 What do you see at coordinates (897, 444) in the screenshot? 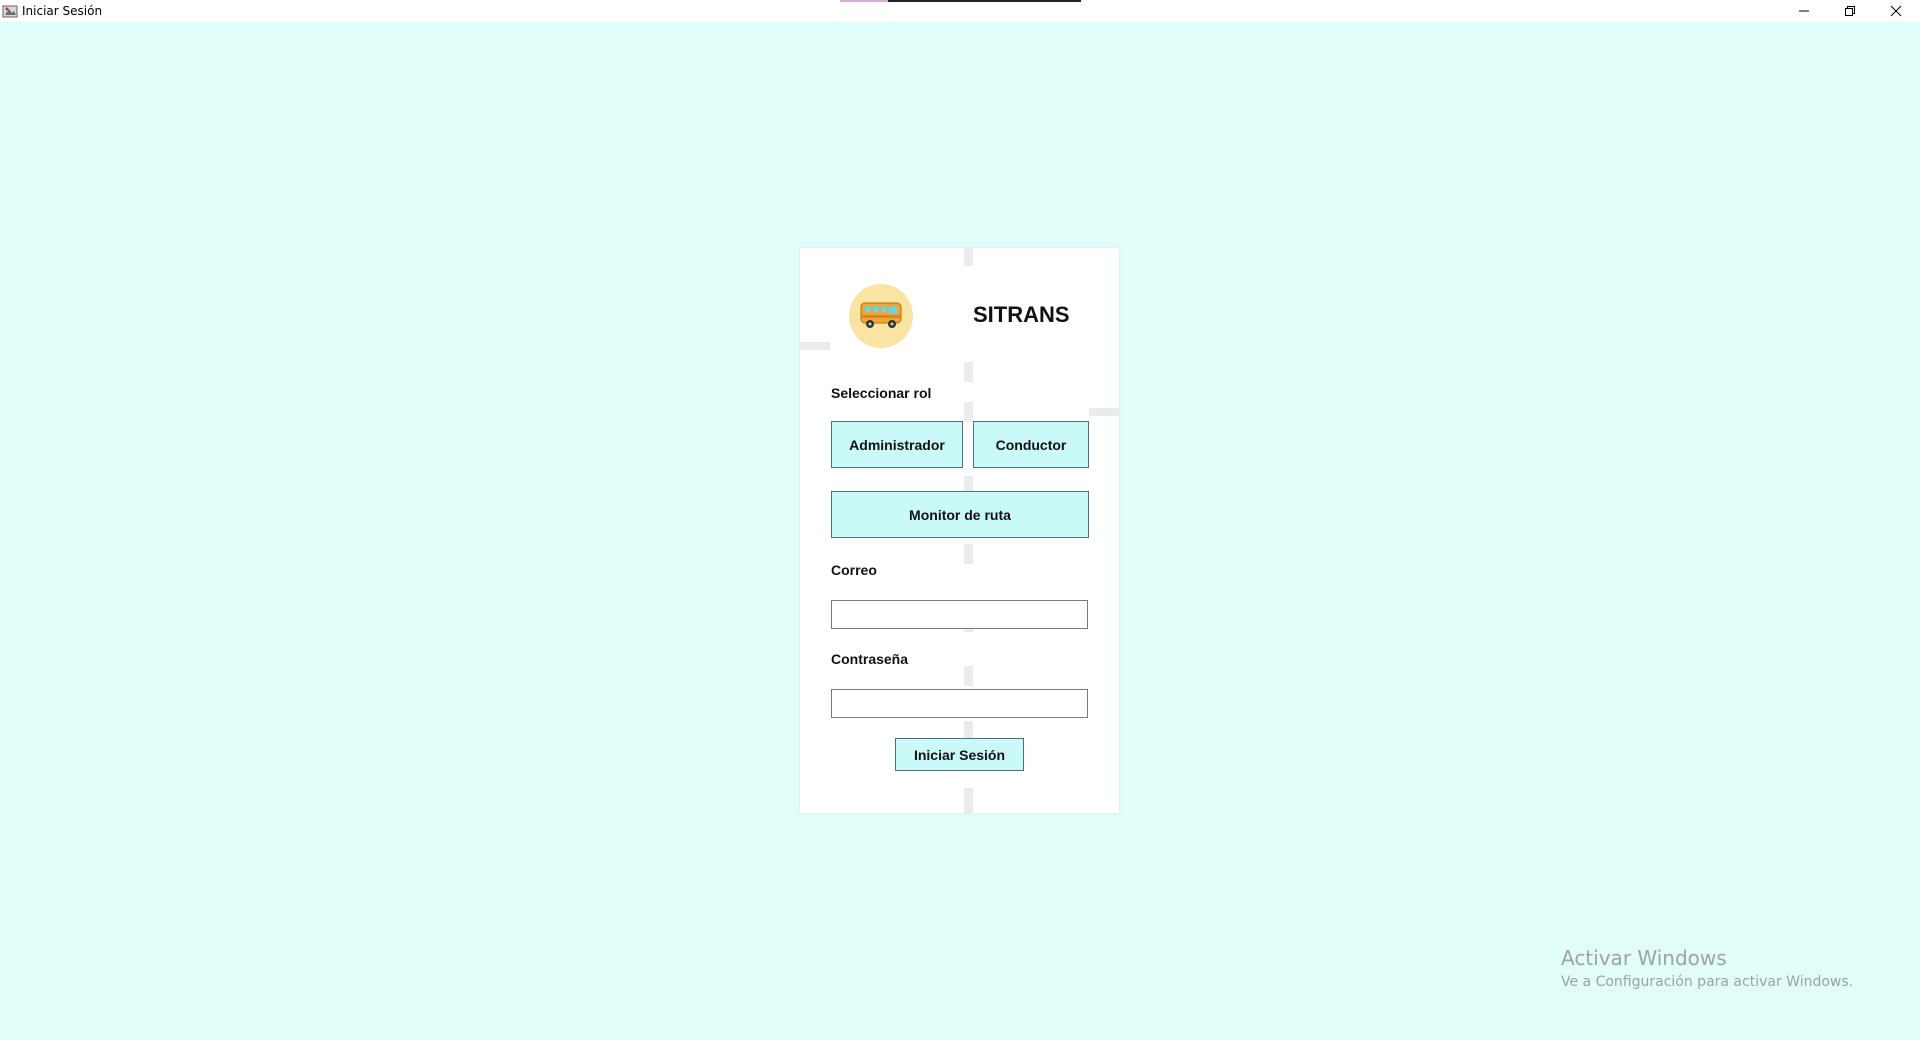
I see `role-admin-button: Administrador` at bounding box center [897, 444].